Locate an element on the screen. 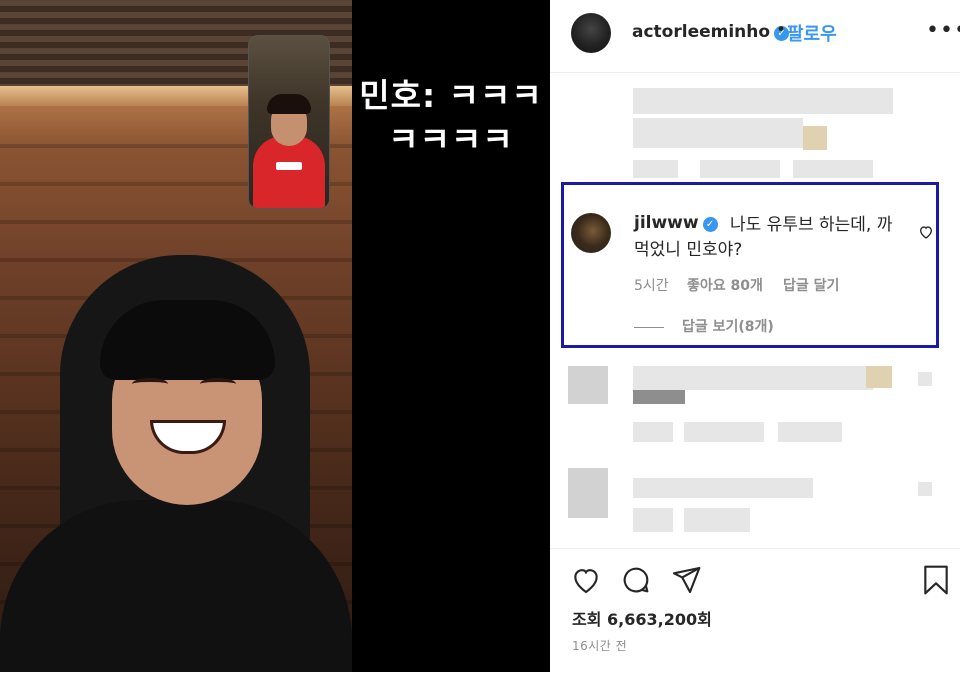 This screenshot has height=673, width=960. pip-red-hoodie is located at coordinates (289, 172).